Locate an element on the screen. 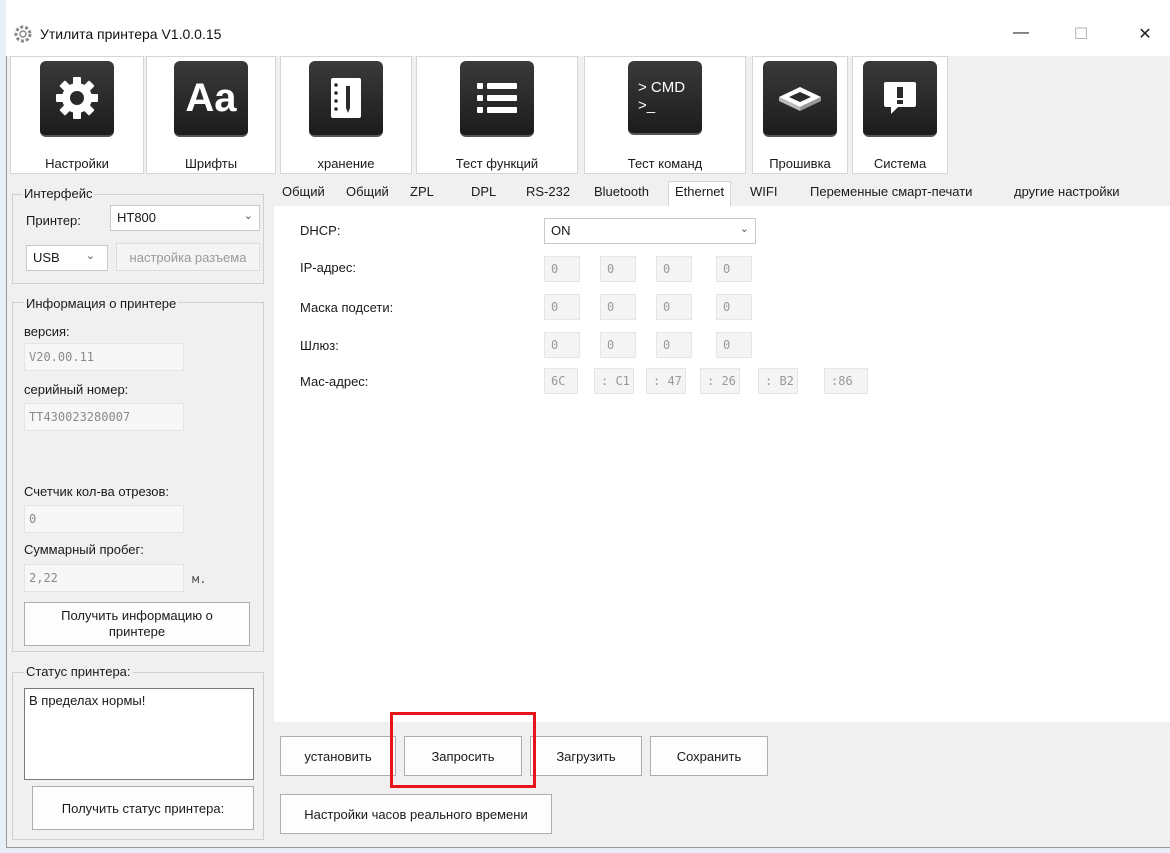 This screenshot has width=1170, height=853. tab-other-settings: другие настройки is located at coordinates (1067, 194).